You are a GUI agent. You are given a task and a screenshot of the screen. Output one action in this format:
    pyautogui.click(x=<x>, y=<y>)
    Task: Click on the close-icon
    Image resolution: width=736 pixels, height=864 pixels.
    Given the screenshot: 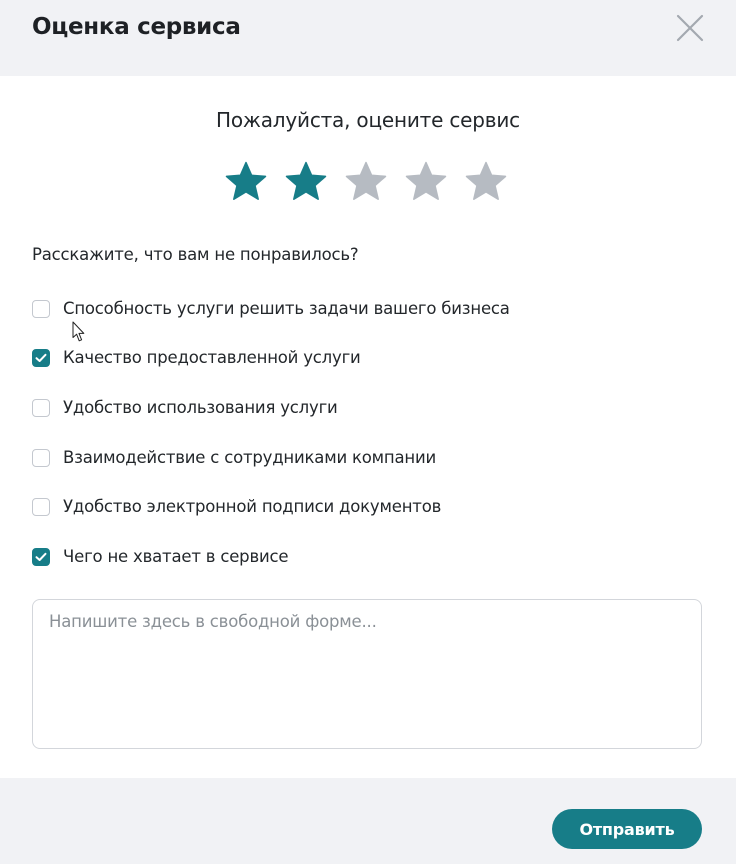 What is the action you would take?
    pyautogui.click(x=690, y=28)
    